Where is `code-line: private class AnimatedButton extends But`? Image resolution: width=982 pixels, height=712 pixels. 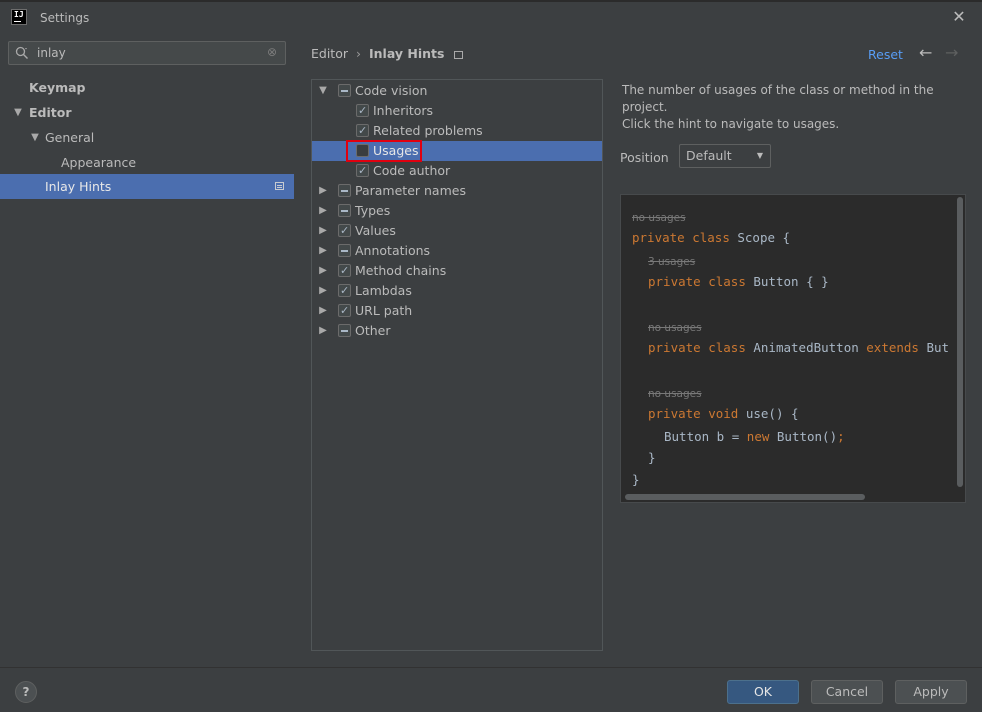 code-line: private class AnimatedButton extends But is located at coordinates (799, 347).